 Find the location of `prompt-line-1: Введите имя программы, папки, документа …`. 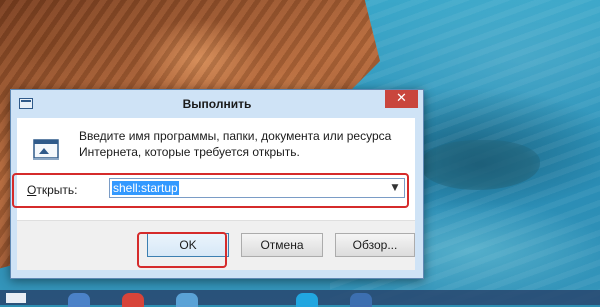

prompt-line-1: Введите имя программы, папки, документа … is located at coordinates (235, 136).